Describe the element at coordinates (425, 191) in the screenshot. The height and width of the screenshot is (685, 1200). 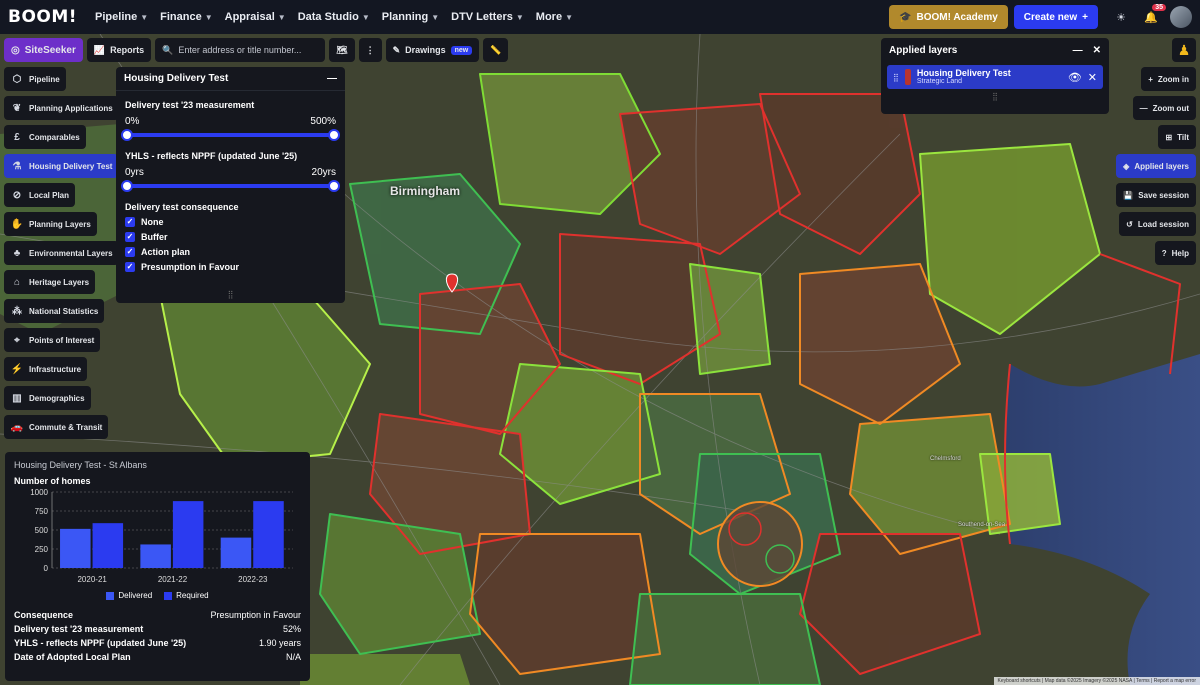
I see `map-city-label: Birmingham` at that location.